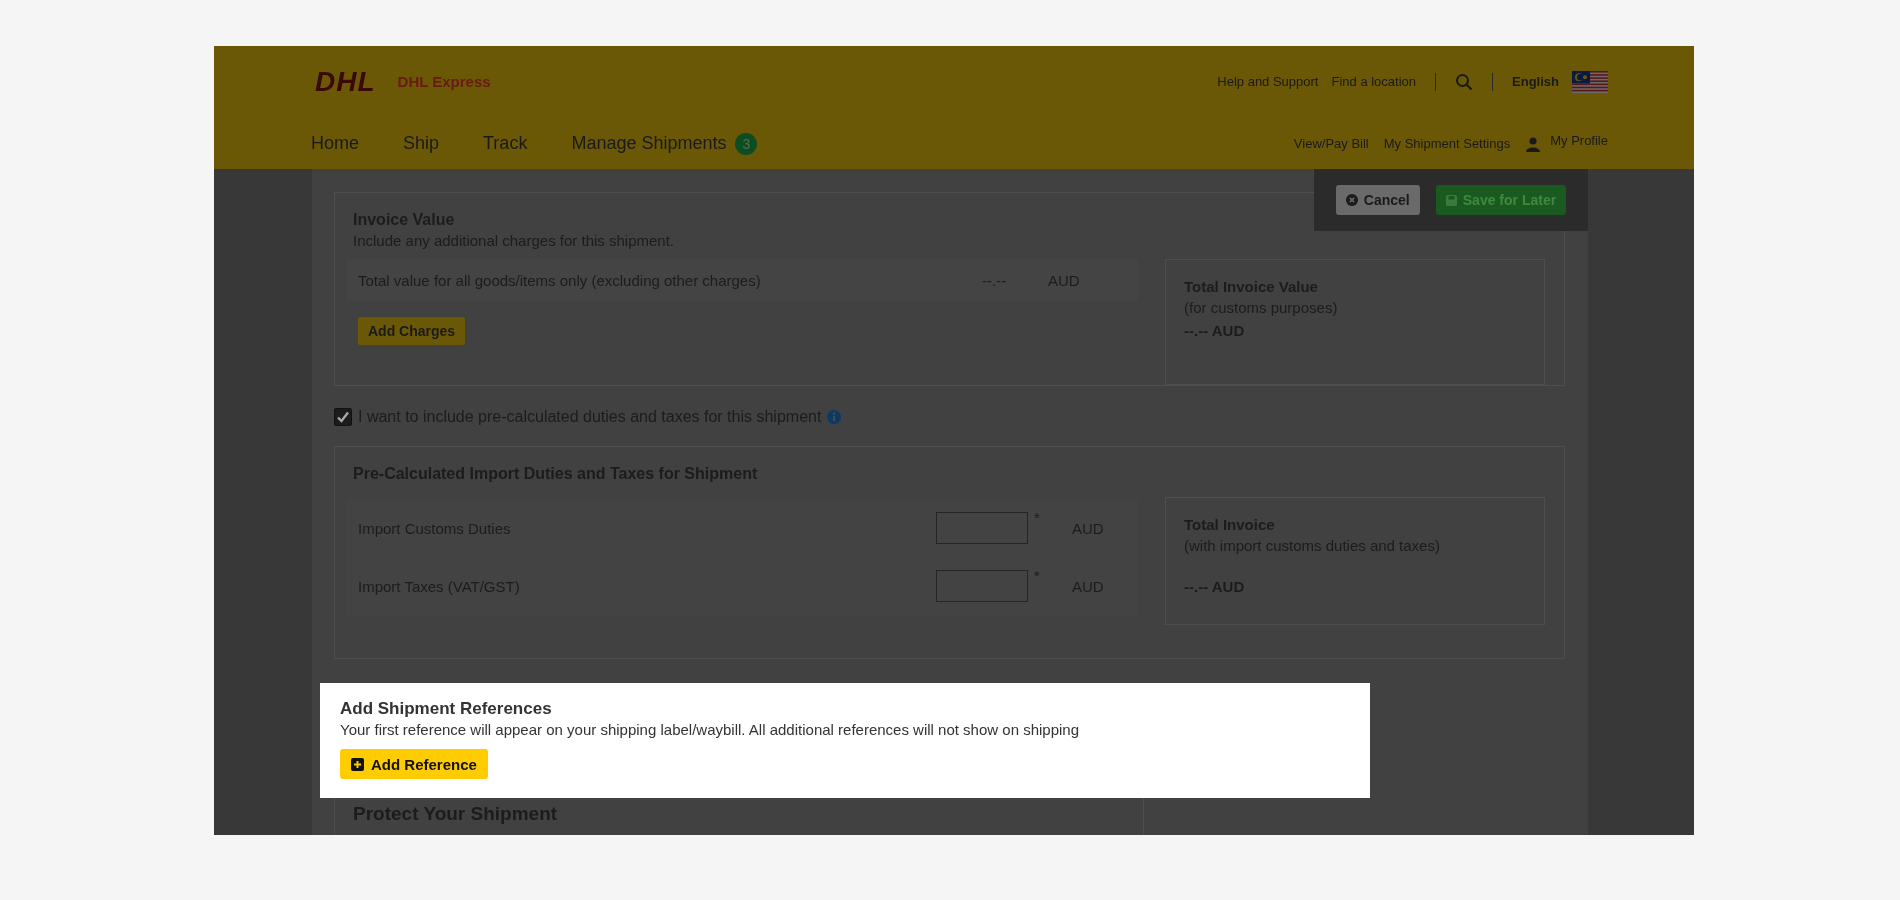 The width and height of the screenshot is (1900, 900). Describe the element at coordinates (335, 143) in the screenshot. I see `nav-link: Home` at that location.